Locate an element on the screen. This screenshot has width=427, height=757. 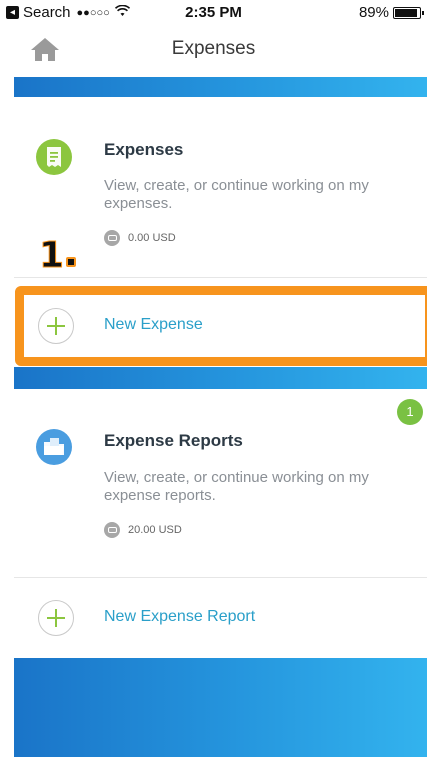
battery-percent: 89% is located at coordinates (373, 12).